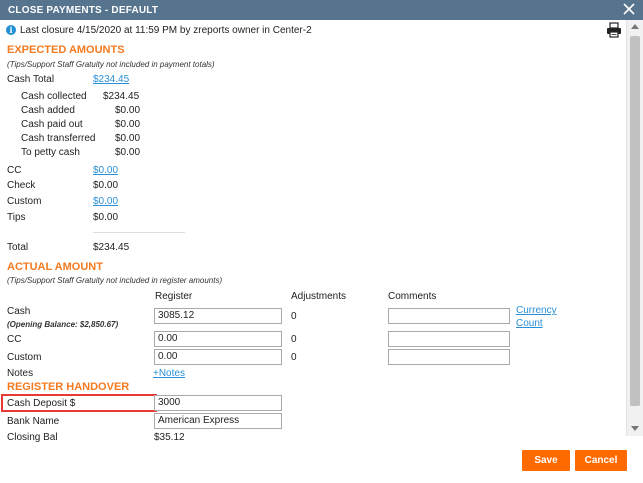  Describe the element at coordinates (33, 421) in the screenshot. I see `bank-name-label: Bank Name` at that location.